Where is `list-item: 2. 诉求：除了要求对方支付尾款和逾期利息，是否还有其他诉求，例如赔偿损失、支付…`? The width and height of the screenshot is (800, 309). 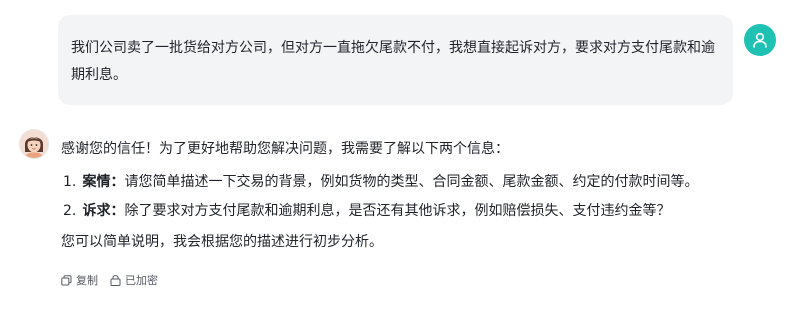
list-item: 2. 诉求：除了要求对方支付尾款和逾期利息，是否还有其他诉求，例如赔偿损失、支付… is located at coordinates (411, 211).